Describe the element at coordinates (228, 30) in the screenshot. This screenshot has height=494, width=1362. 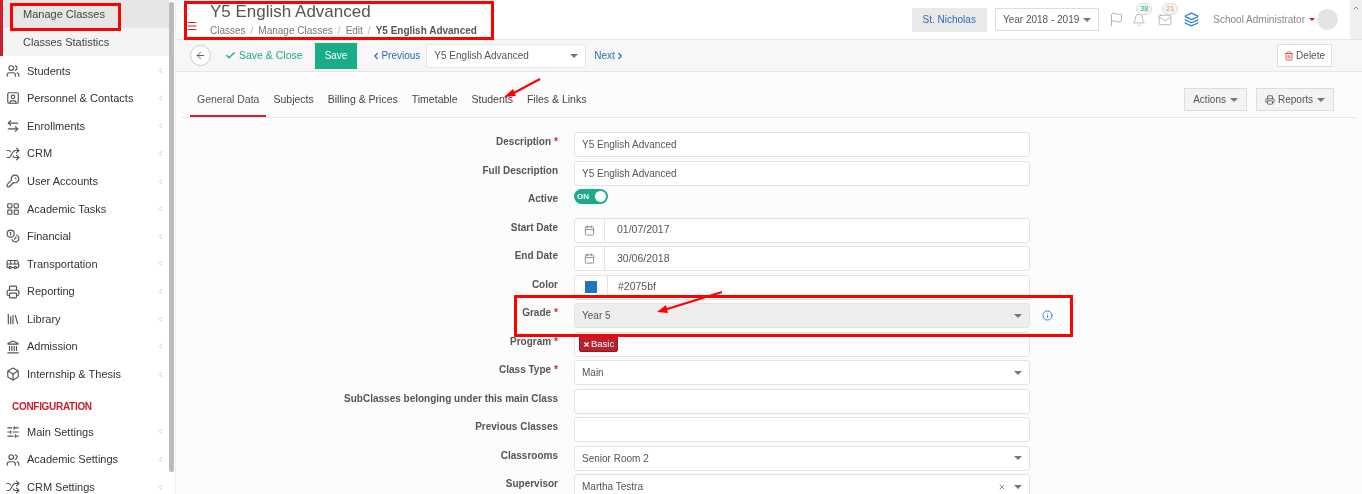
I see `breadcrumb: Classes` at that location.